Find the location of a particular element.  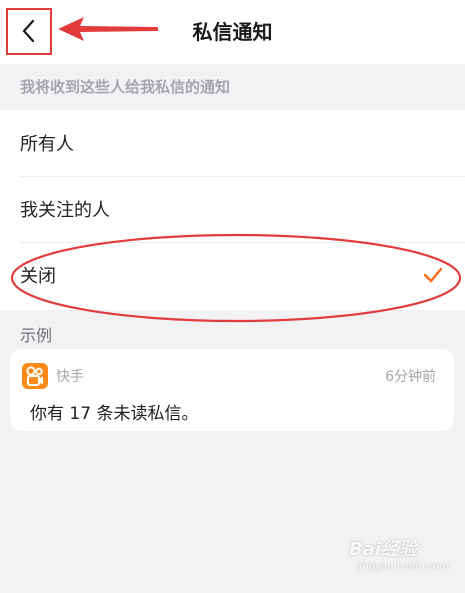

option-everyone: 所有人 is located at coordinates (232, 143).